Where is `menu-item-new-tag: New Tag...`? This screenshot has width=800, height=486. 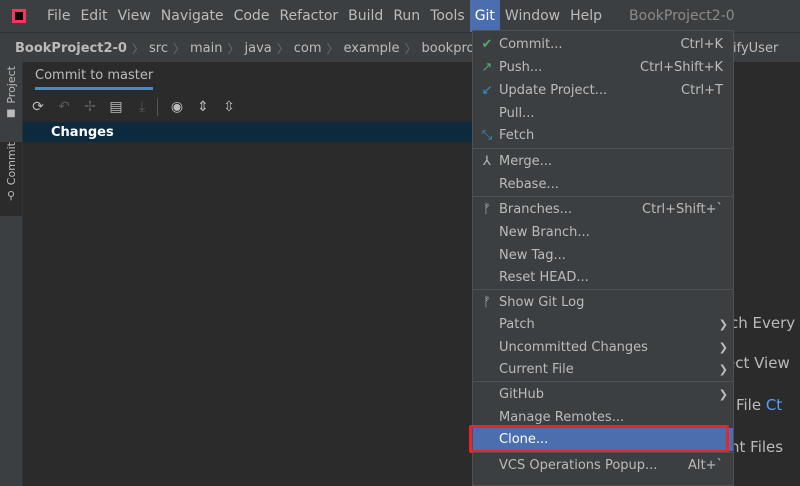 menu-item-new-tag: New Tag... is located at coordinates (603, 255).